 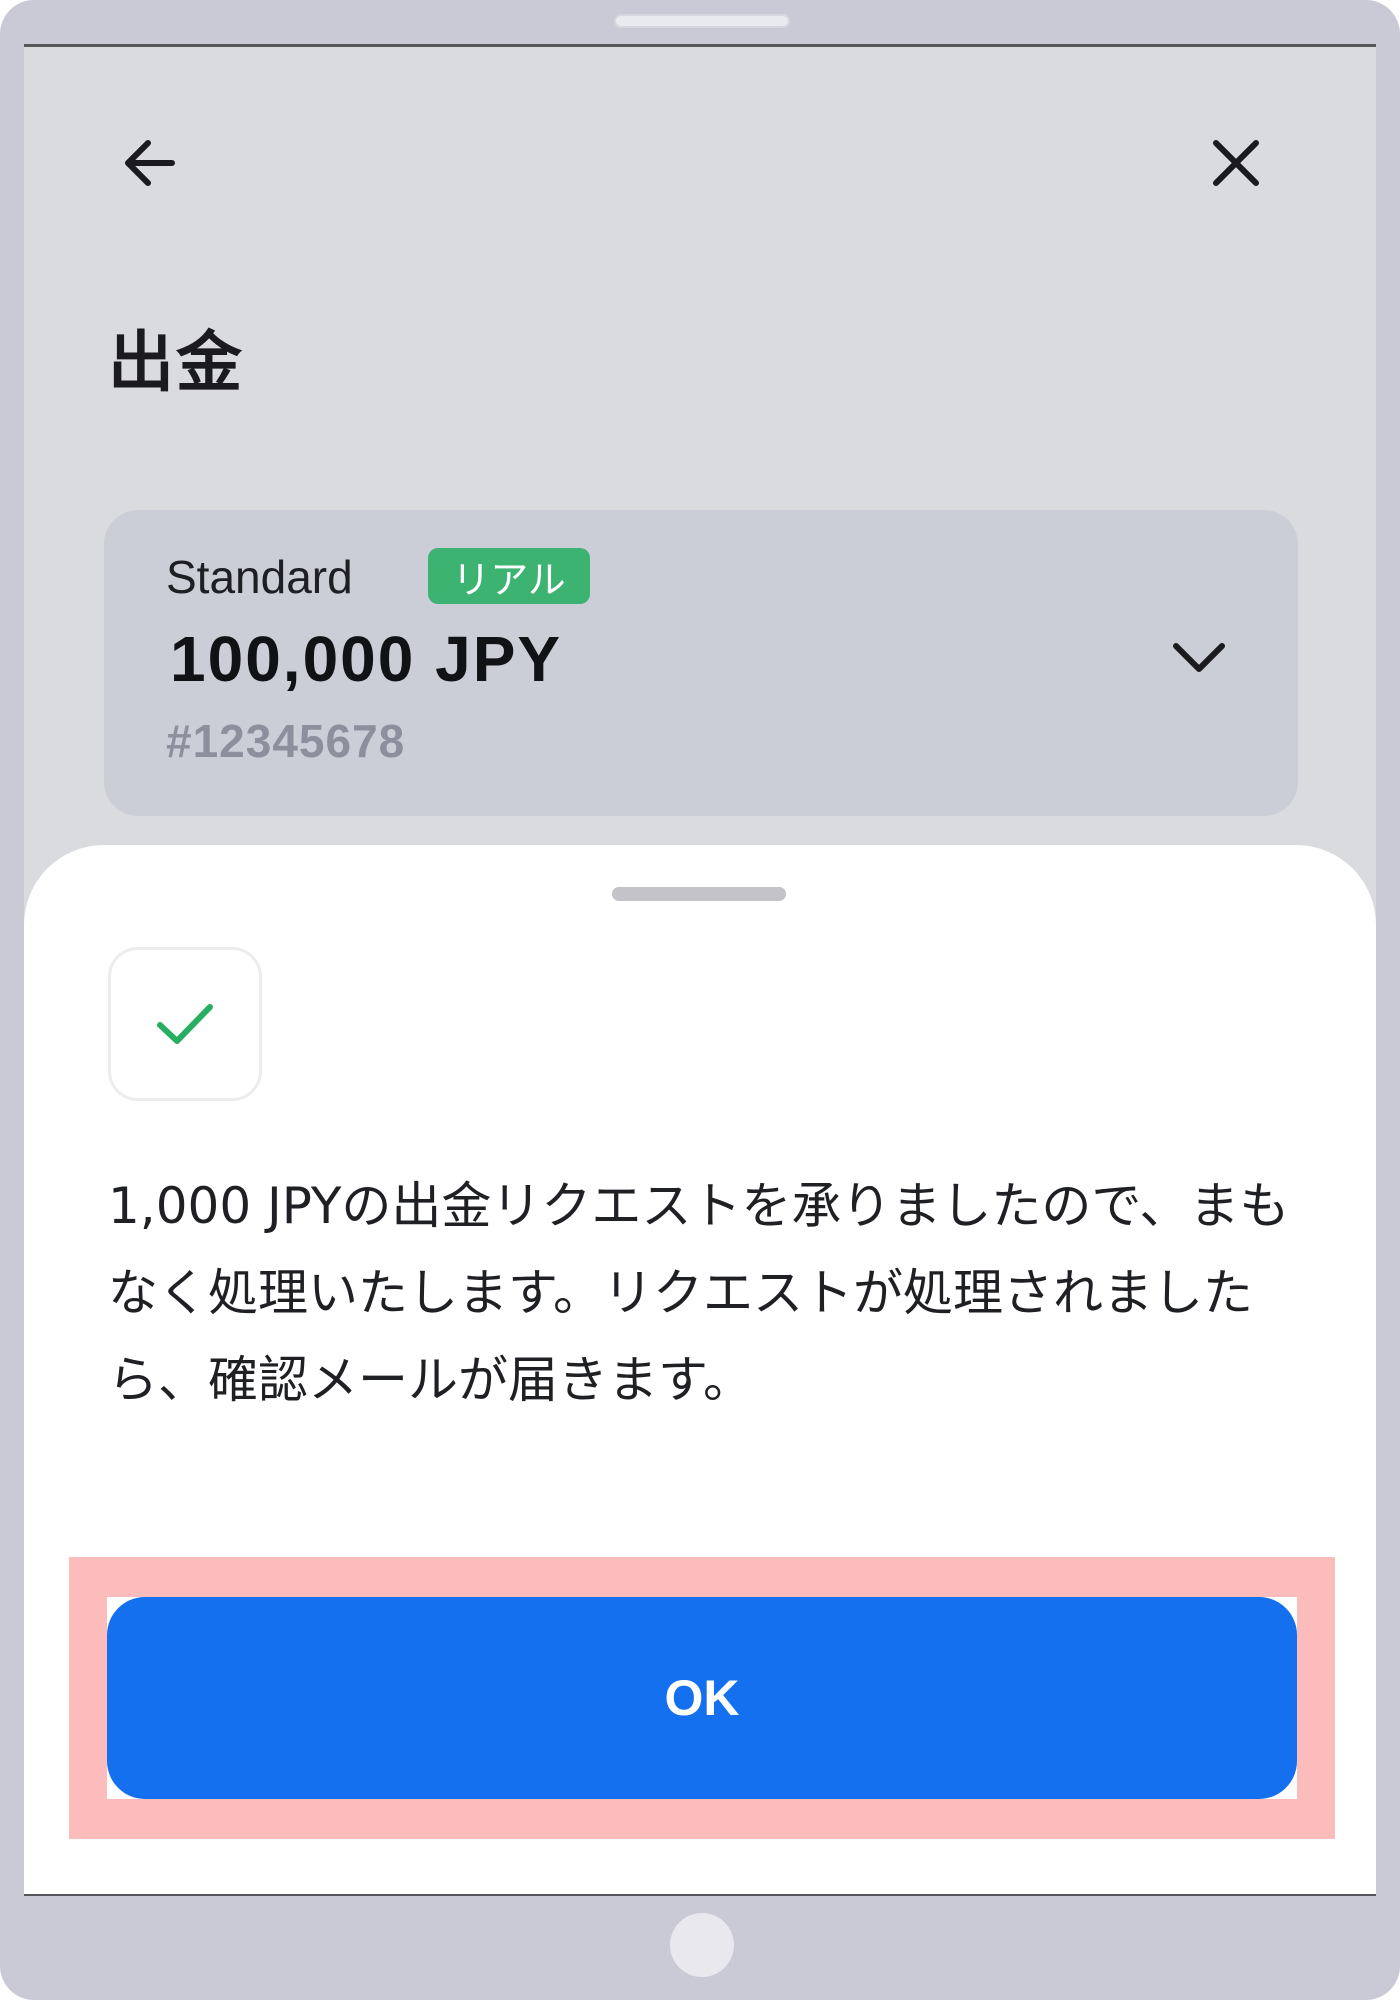 I want to click on ok-button-highlight: OK, so click(x=702, y=1698).